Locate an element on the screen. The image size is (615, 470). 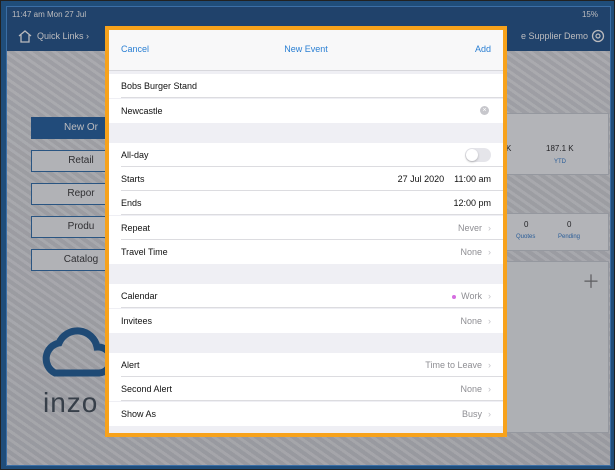
second-alert-label: Second Alert is located at coordinates (147, 389).